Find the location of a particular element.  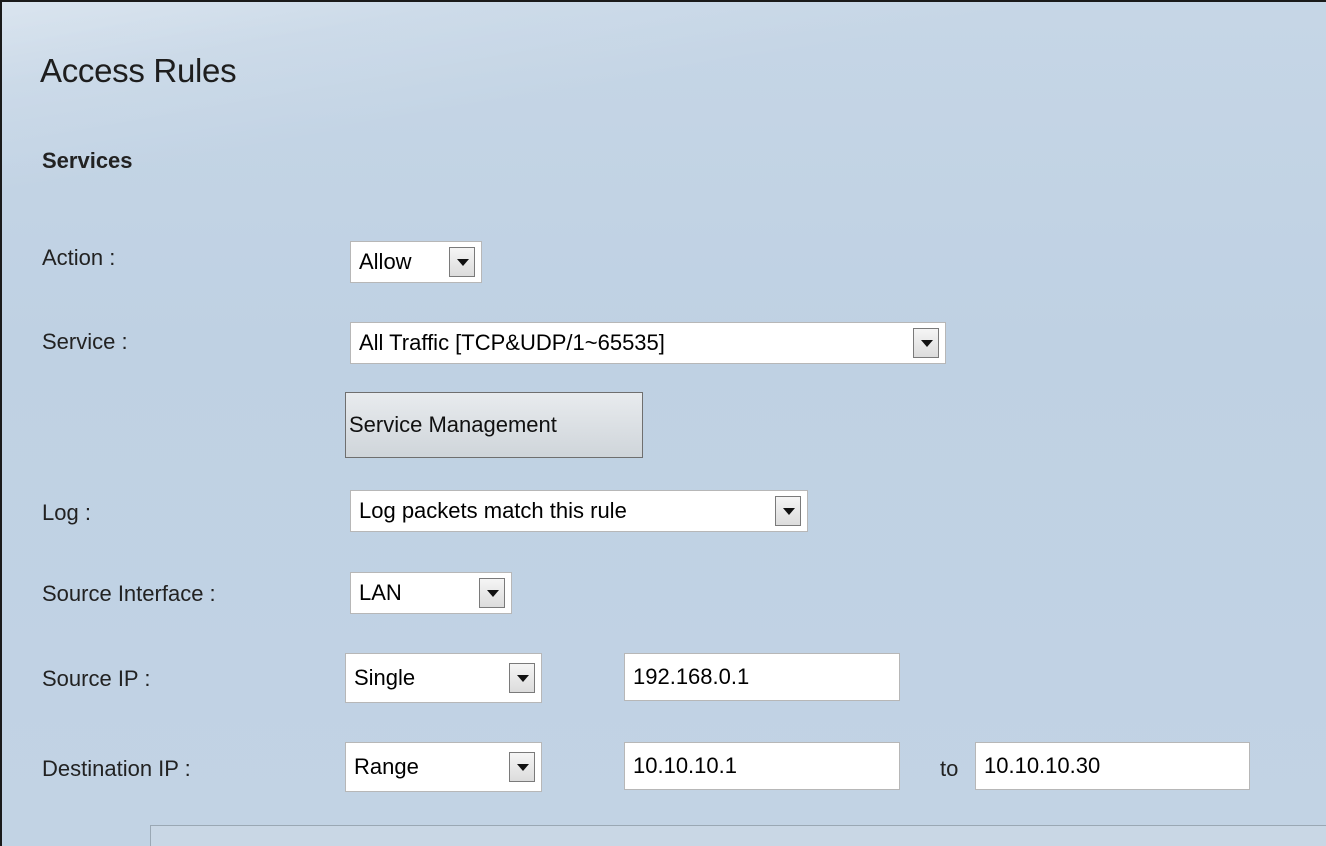

source-interface-select: LAN is located at coordinates (431, 593).